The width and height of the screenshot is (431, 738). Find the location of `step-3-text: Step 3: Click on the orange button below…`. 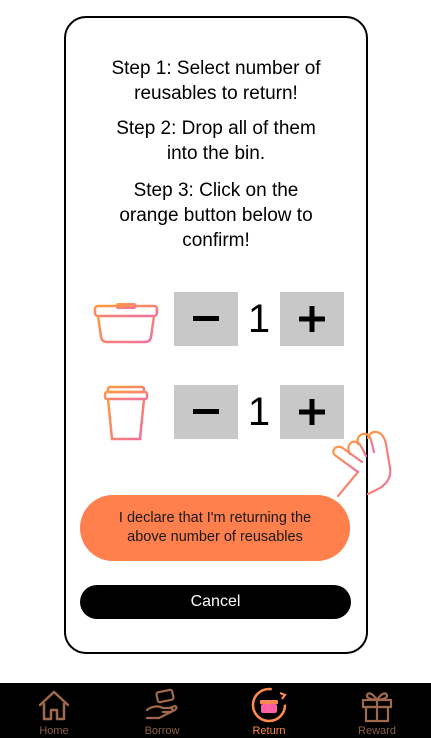

step-3-text: Step 3: Click on the orange button below… is located at coordinates (216, 215).